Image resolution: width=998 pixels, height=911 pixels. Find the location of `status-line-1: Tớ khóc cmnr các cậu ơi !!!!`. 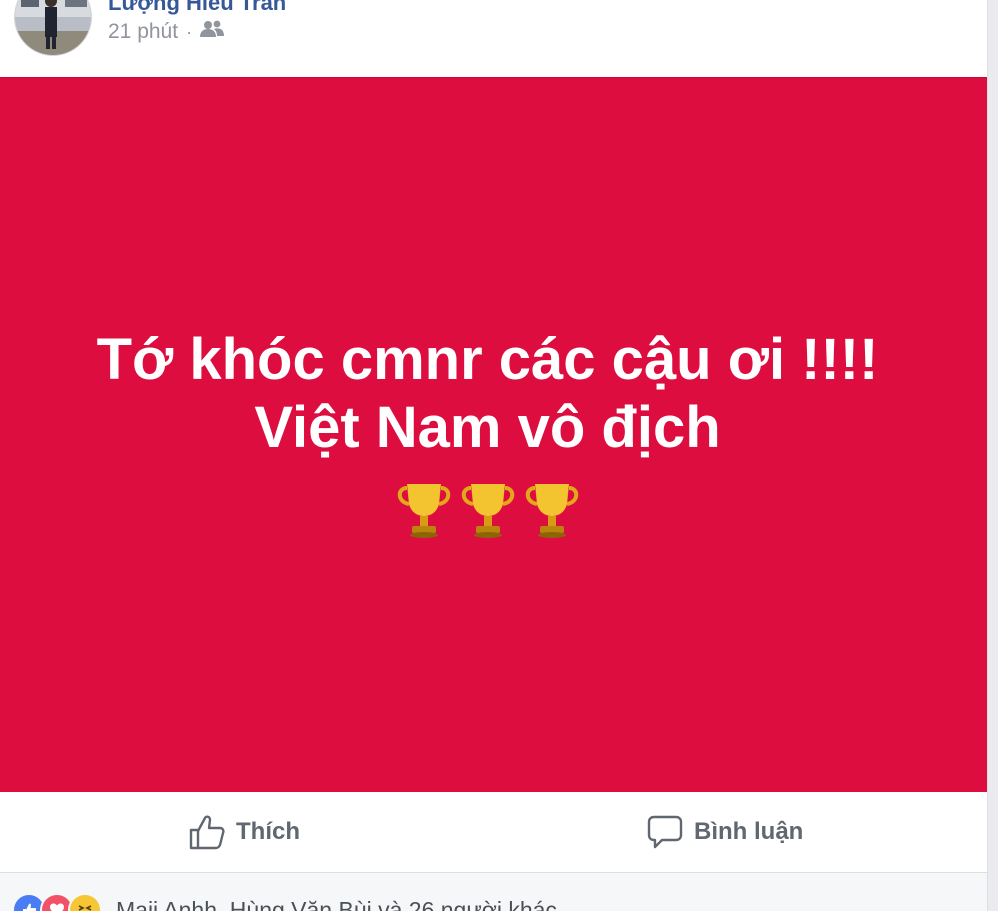

status-line-1: Tớ khóc cmnr các cậu ơi !!!! is located at coordinates (487, 359).